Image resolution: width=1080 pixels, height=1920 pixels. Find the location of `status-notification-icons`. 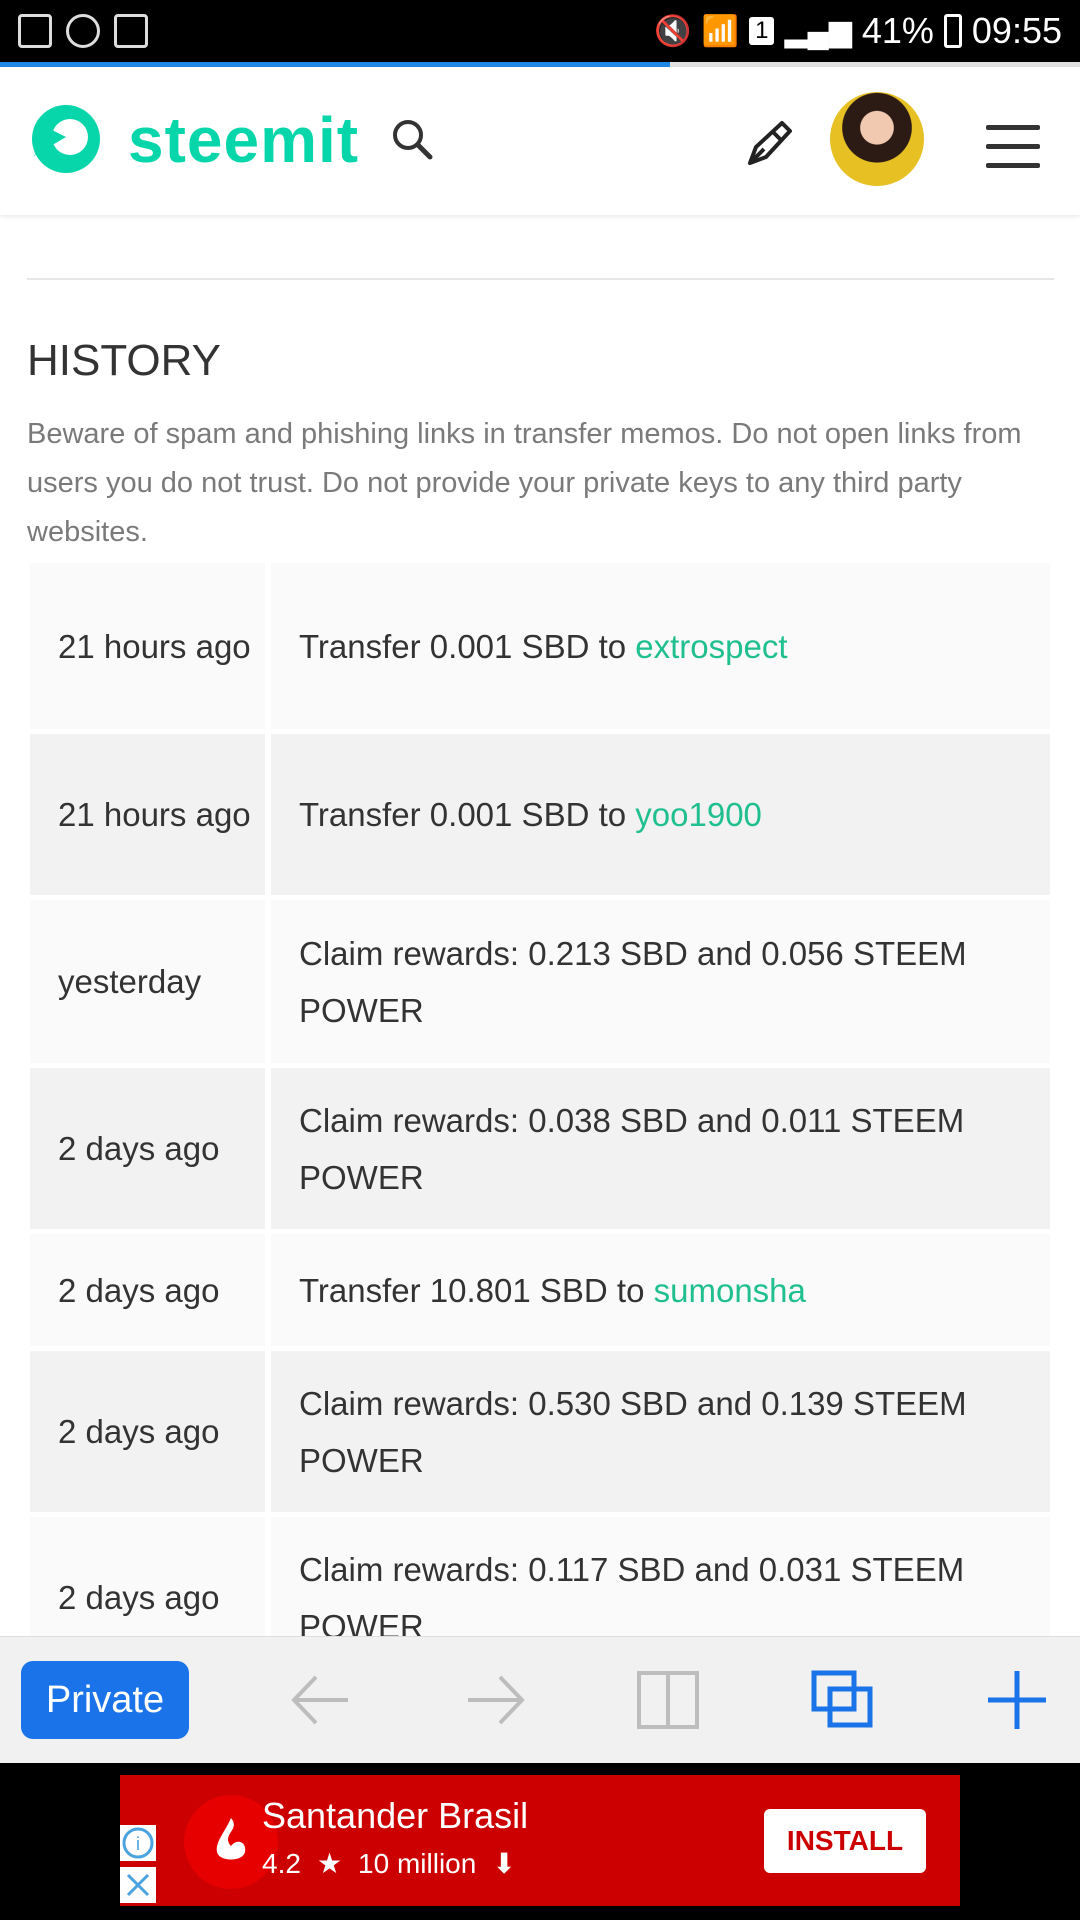

status-notification-icons is located at coordinates (74, 31).